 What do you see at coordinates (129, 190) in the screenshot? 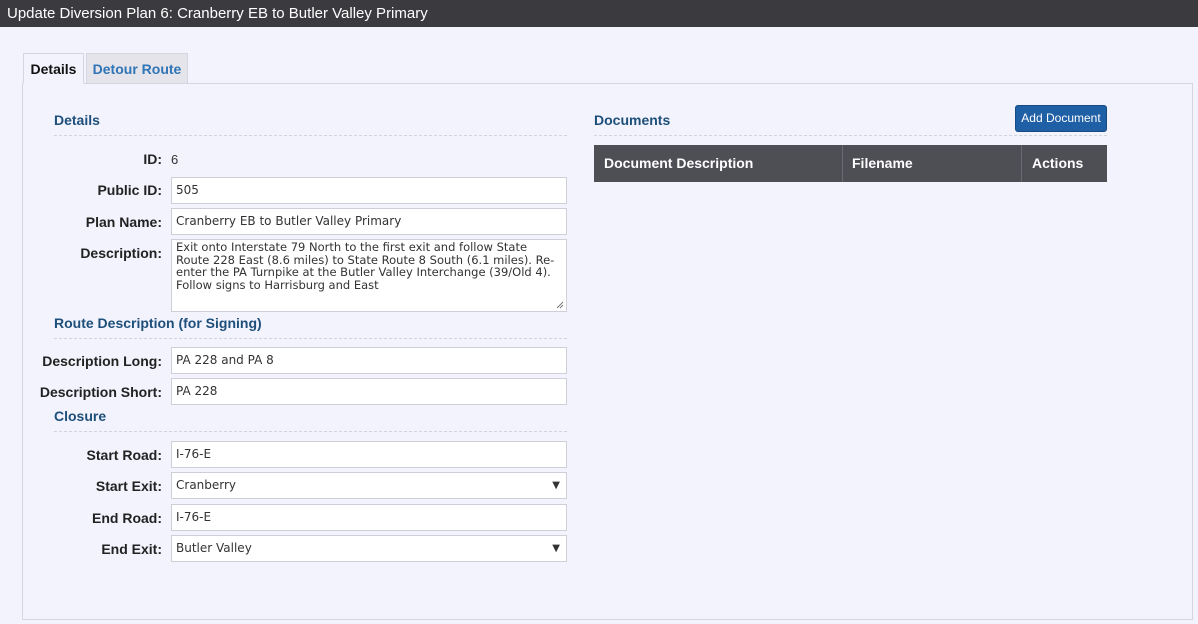
I see `public-id-label: Public ID:` at bounding box center [129, 190].